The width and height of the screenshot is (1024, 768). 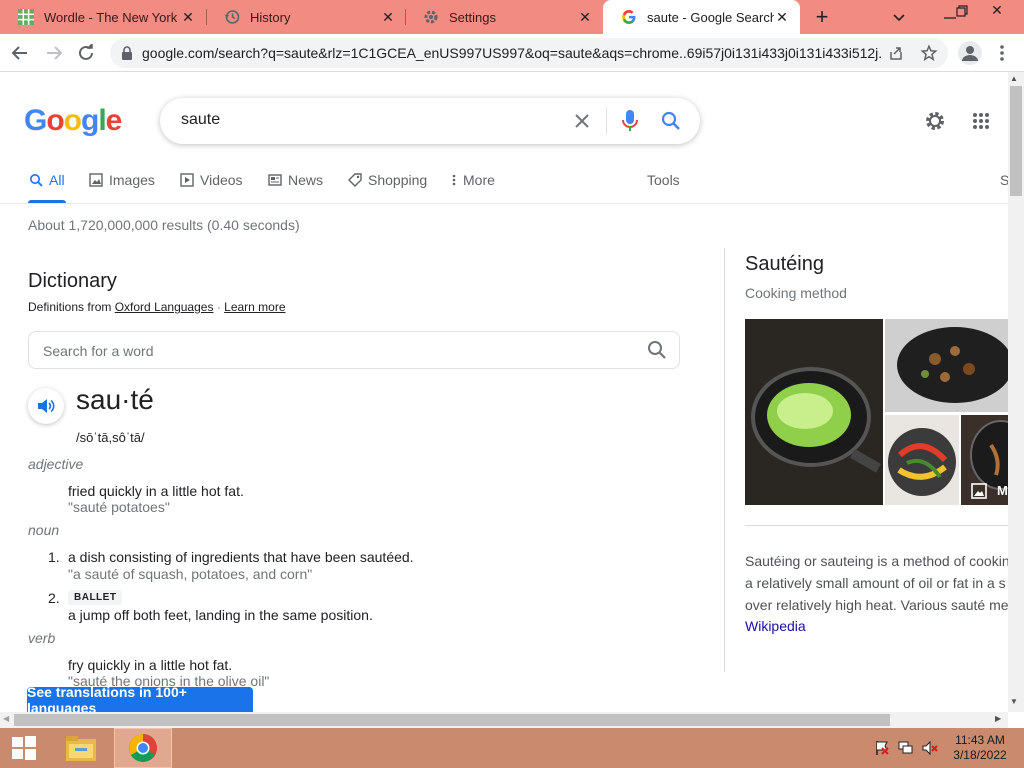 What do you see at coordinates (20, 53) in the screenshot?
I see `back-arrow-icon` at bounding box center [20, 53].